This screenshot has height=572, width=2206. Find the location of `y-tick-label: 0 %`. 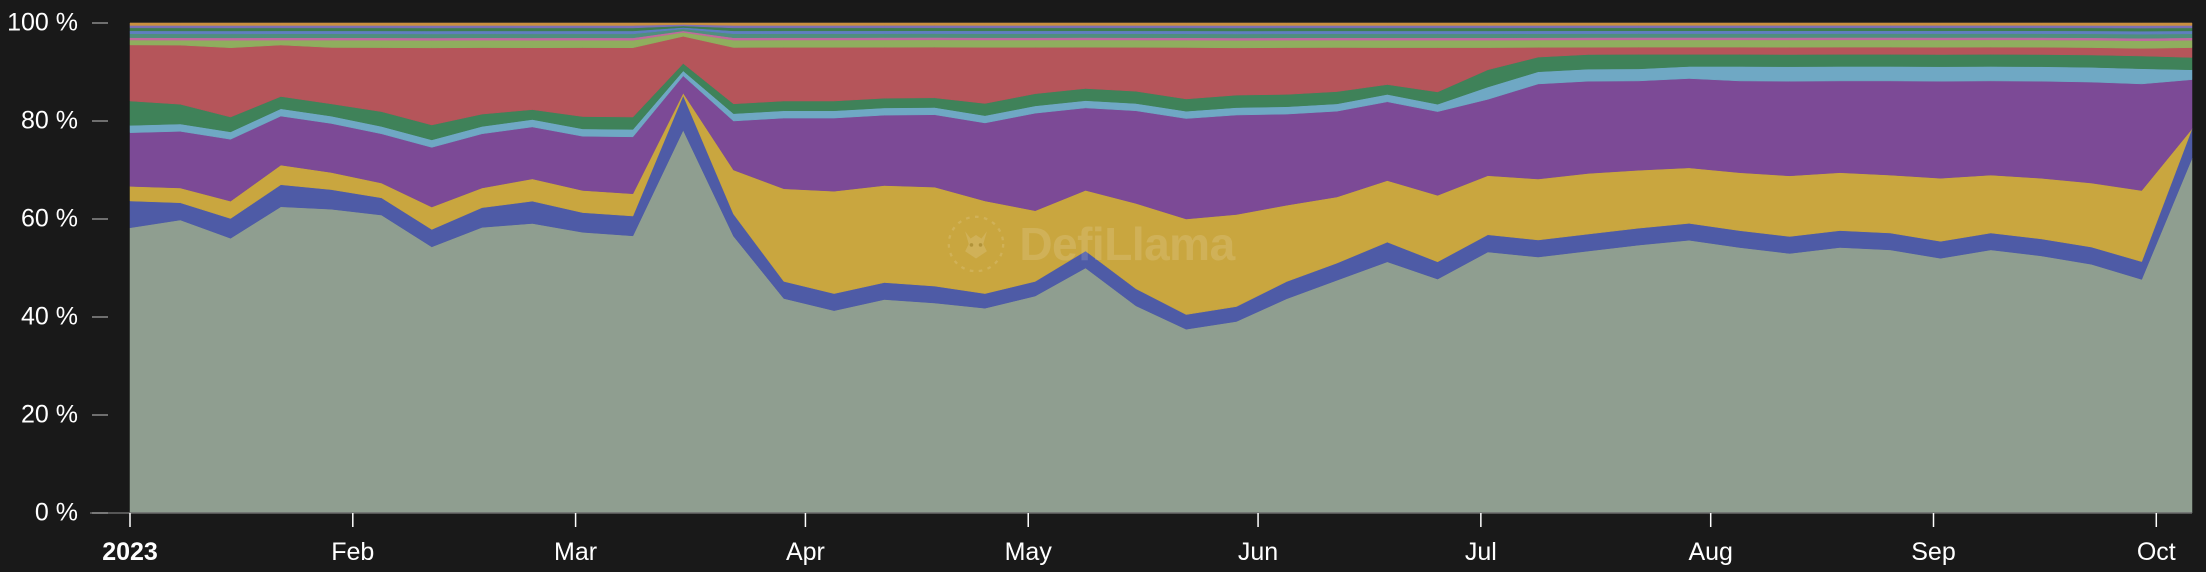

y-tick-label: 0 % is located at coordinates (56, 513).